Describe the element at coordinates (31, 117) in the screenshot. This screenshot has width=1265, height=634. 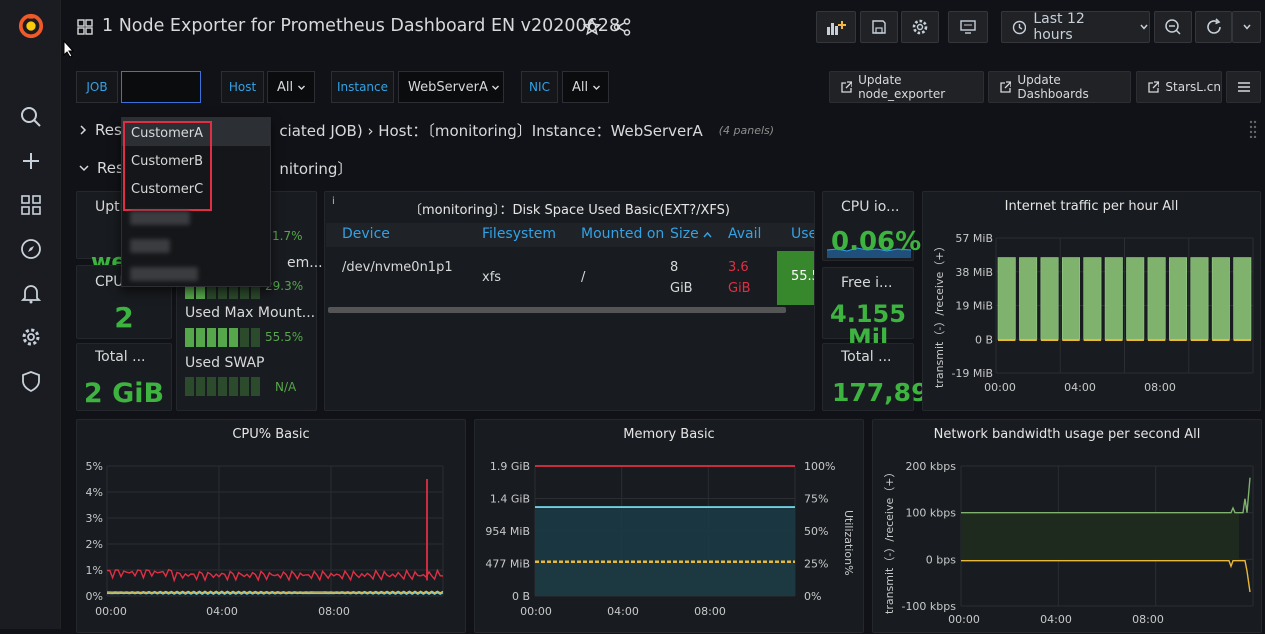
I see `search-icon` at that location.